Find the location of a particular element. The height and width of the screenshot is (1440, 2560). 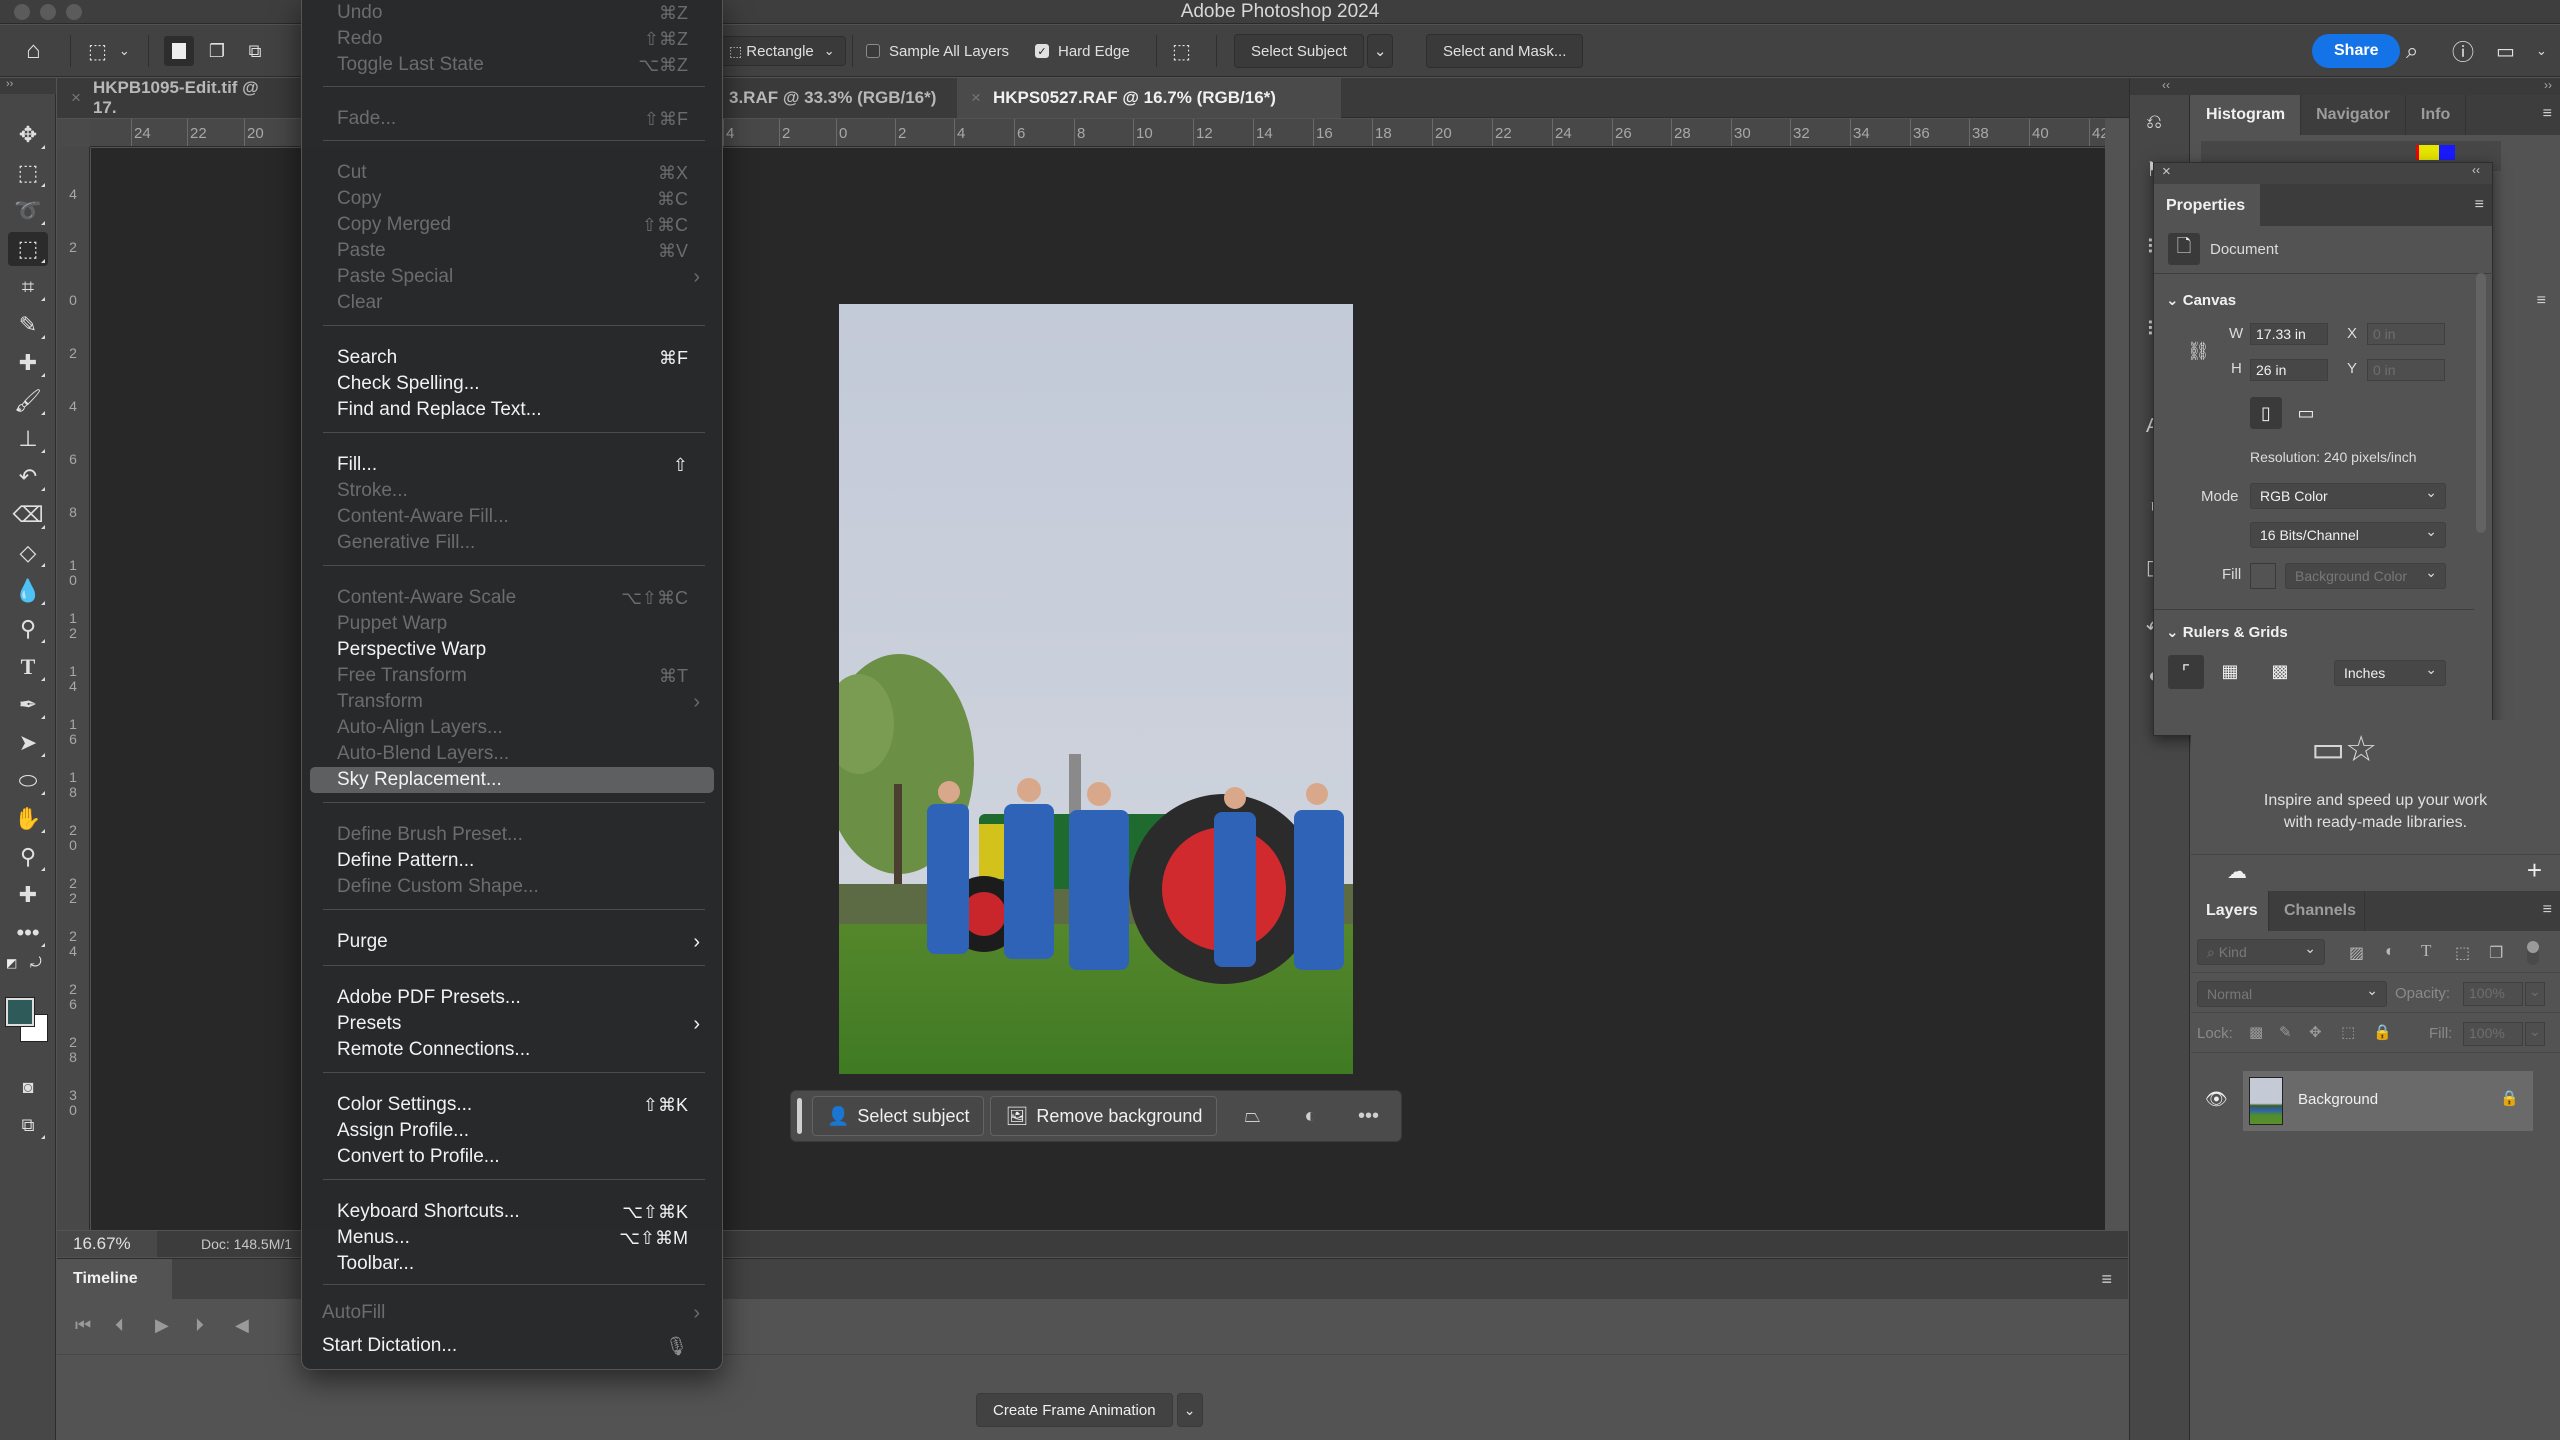

menu-item-fade: Fade... ⇧⌘F is located at coordinates (512, 119).